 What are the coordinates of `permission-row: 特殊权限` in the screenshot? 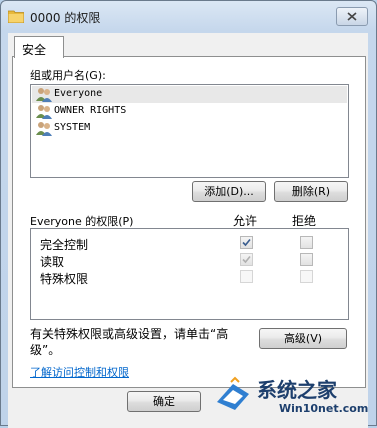 It's located at (189, 276).